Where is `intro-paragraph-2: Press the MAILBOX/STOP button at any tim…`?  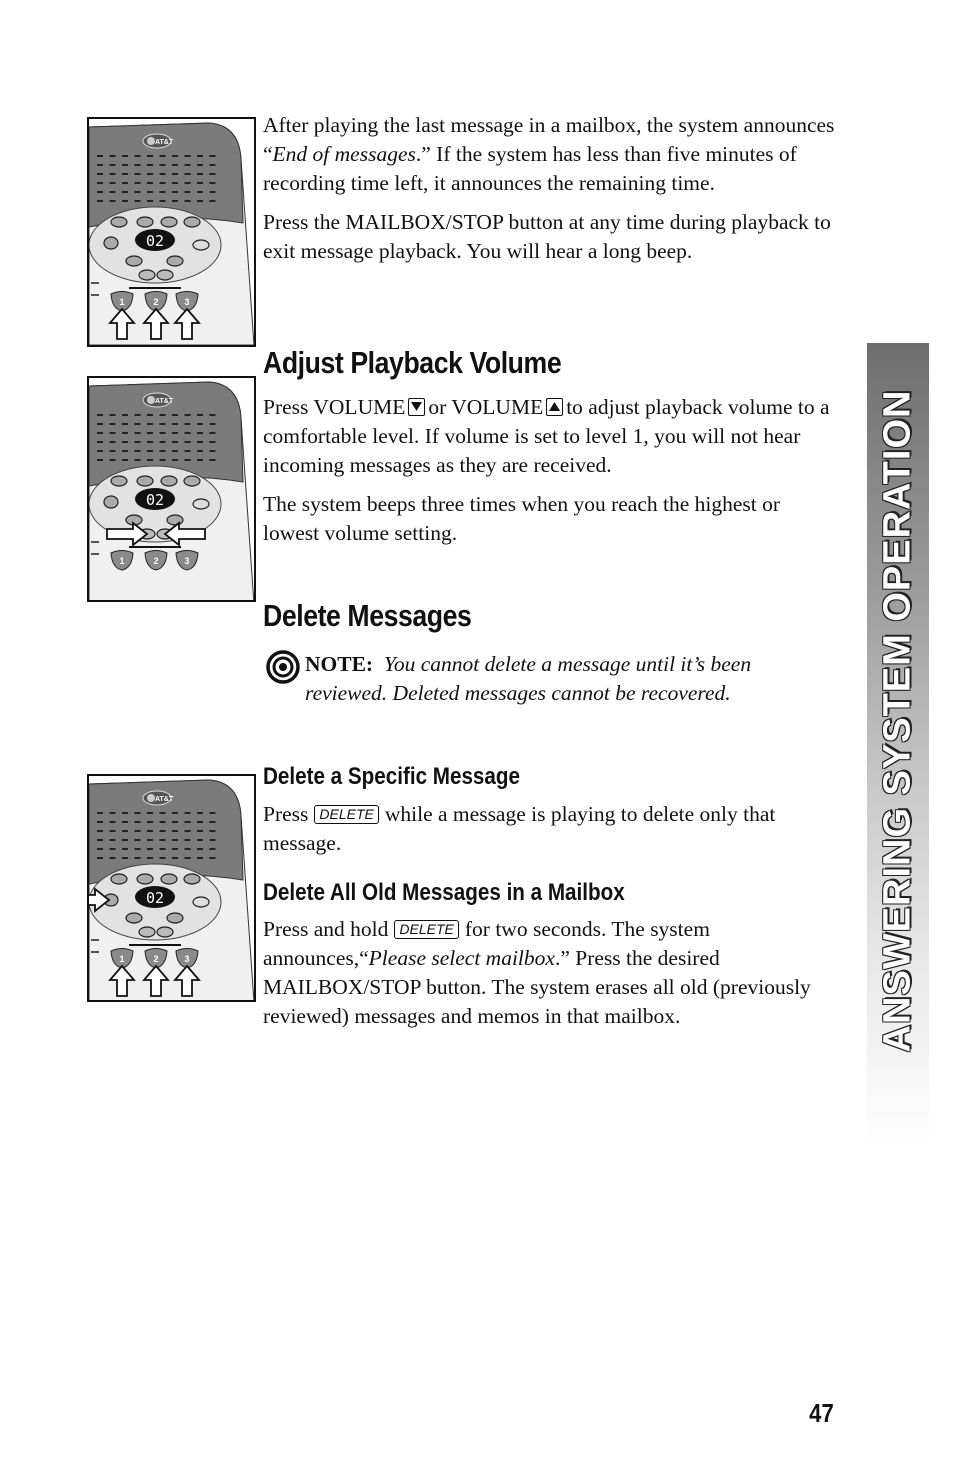 intro-paragraph-2: Press the MAILBOX/STOP button at any tim… is located at coordinates (547, 236).